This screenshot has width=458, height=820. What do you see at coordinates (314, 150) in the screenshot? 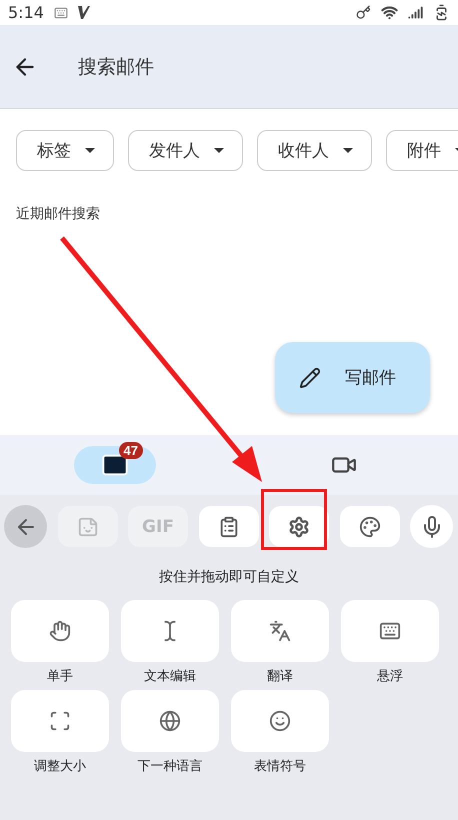
I see `filter-chip: 收件人` at bounding box center [314, 150].